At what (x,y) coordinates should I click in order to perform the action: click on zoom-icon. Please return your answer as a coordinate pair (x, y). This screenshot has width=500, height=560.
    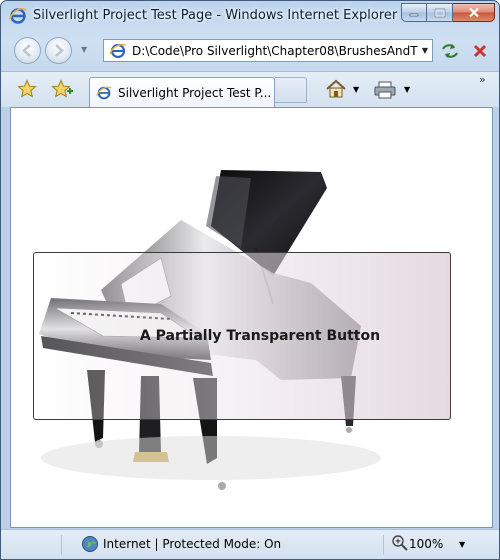
    Looking at the image, I should click on (400, 543).